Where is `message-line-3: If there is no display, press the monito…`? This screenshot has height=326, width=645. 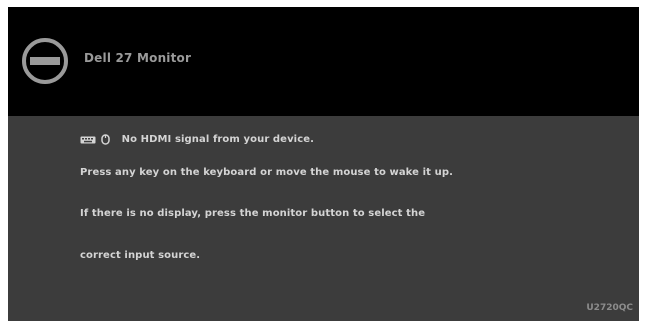 message-line-3: If there is no display, press the monito… is located at coordinates (253, 213).